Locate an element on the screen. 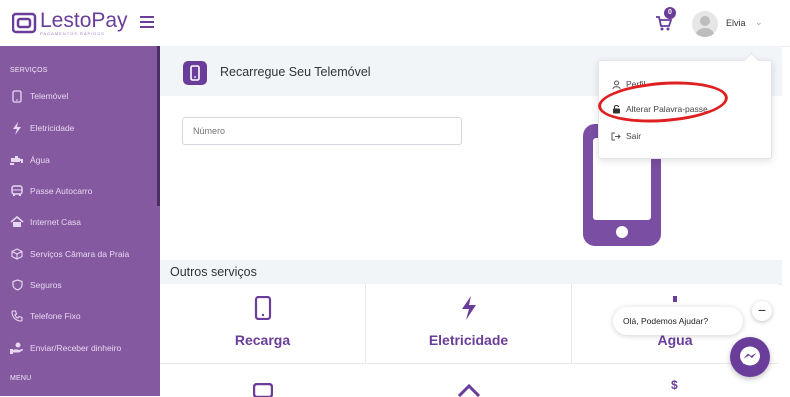 The image size is (790, 397). messenger-icon is located at coordinates (750, 356).